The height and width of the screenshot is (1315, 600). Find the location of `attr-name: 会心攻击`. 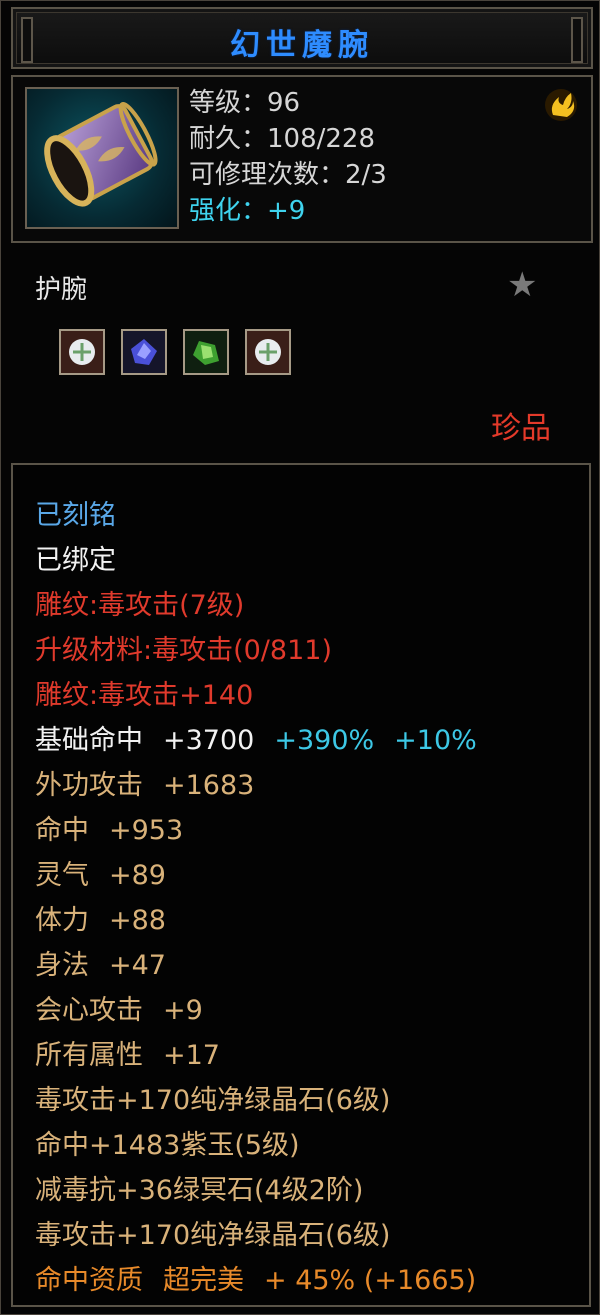

attr-name: 会心攻击 is located at coordinates (89, 1010).